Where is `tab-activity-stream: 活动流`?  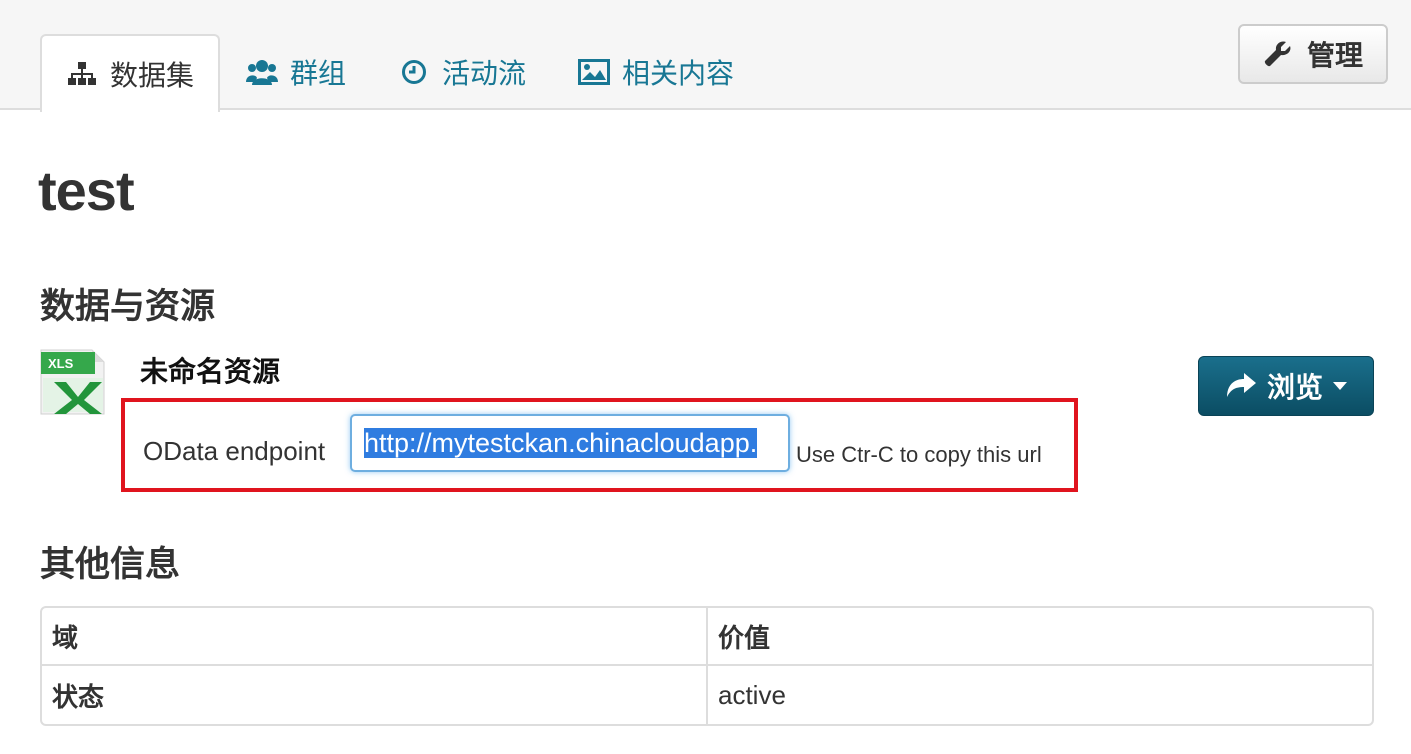
tab-activity-stream: 活动流 is located at coordinates (462, 72).